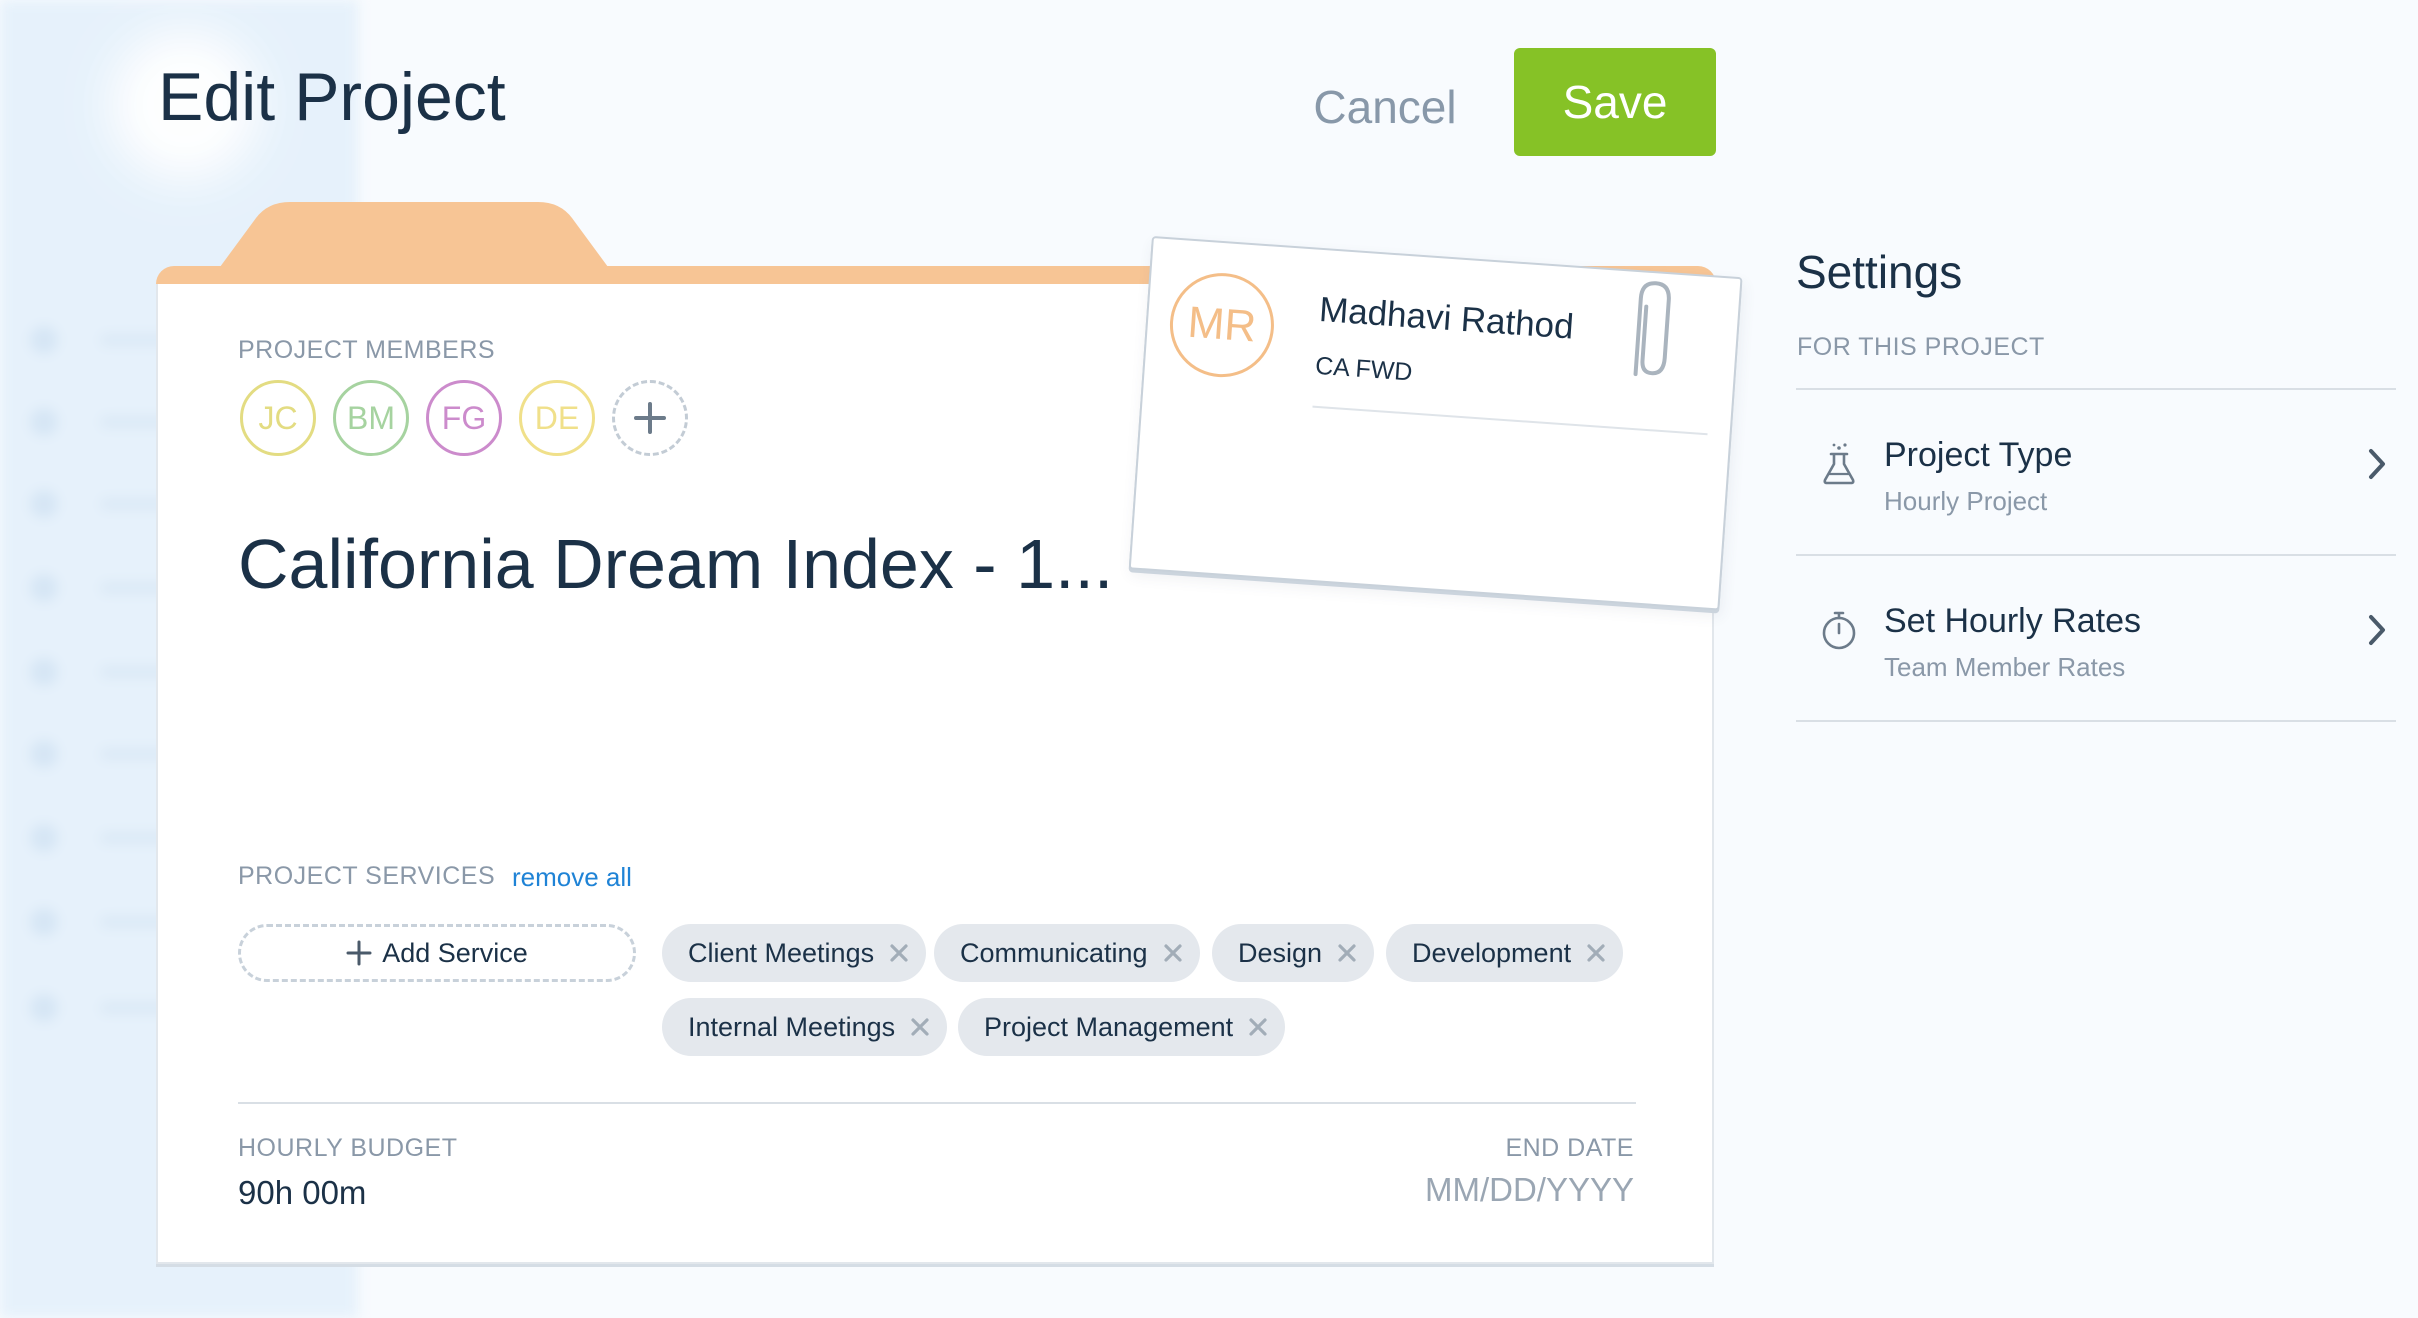  Describe the element at coordinates (1510, 420) in the screenshot. I see `card-line` at that location.